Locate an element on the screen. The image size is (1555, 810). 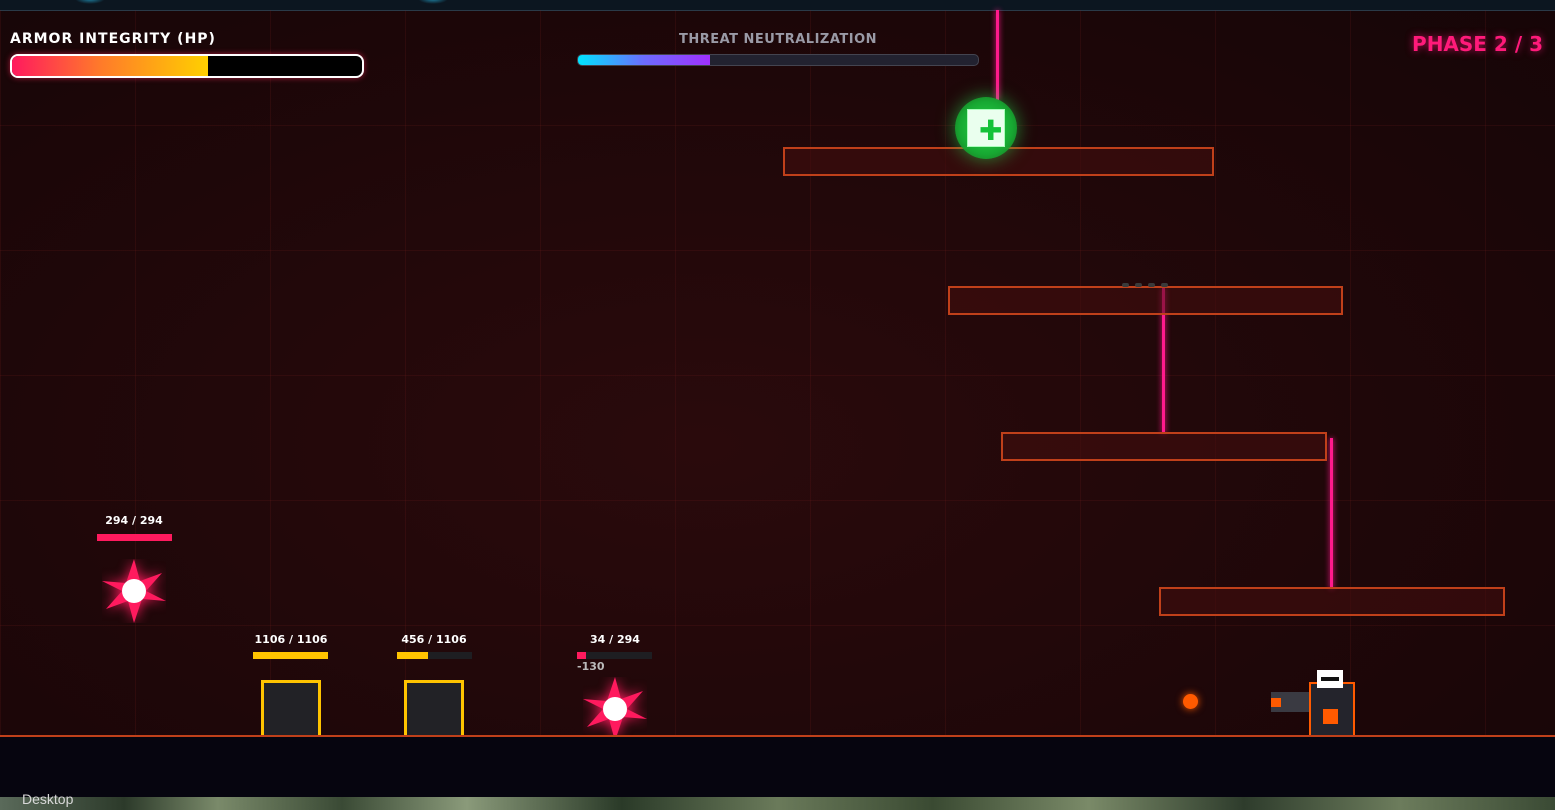
threat-label: THREAT NEUTRALIZATION is located at coordinates (778, 39).